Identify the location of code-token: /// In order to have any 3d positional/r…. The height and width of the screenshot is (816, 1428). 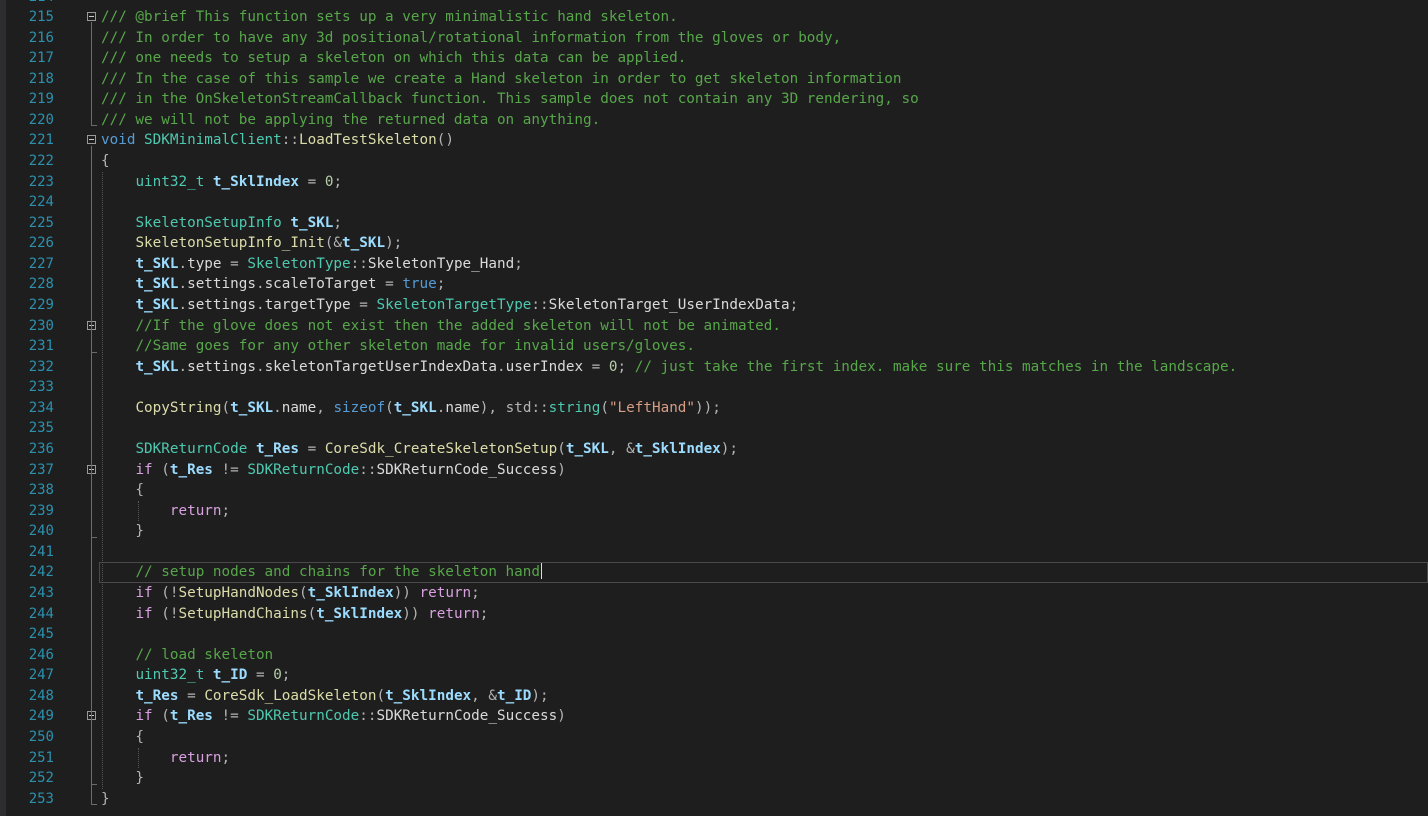
(471, 37).